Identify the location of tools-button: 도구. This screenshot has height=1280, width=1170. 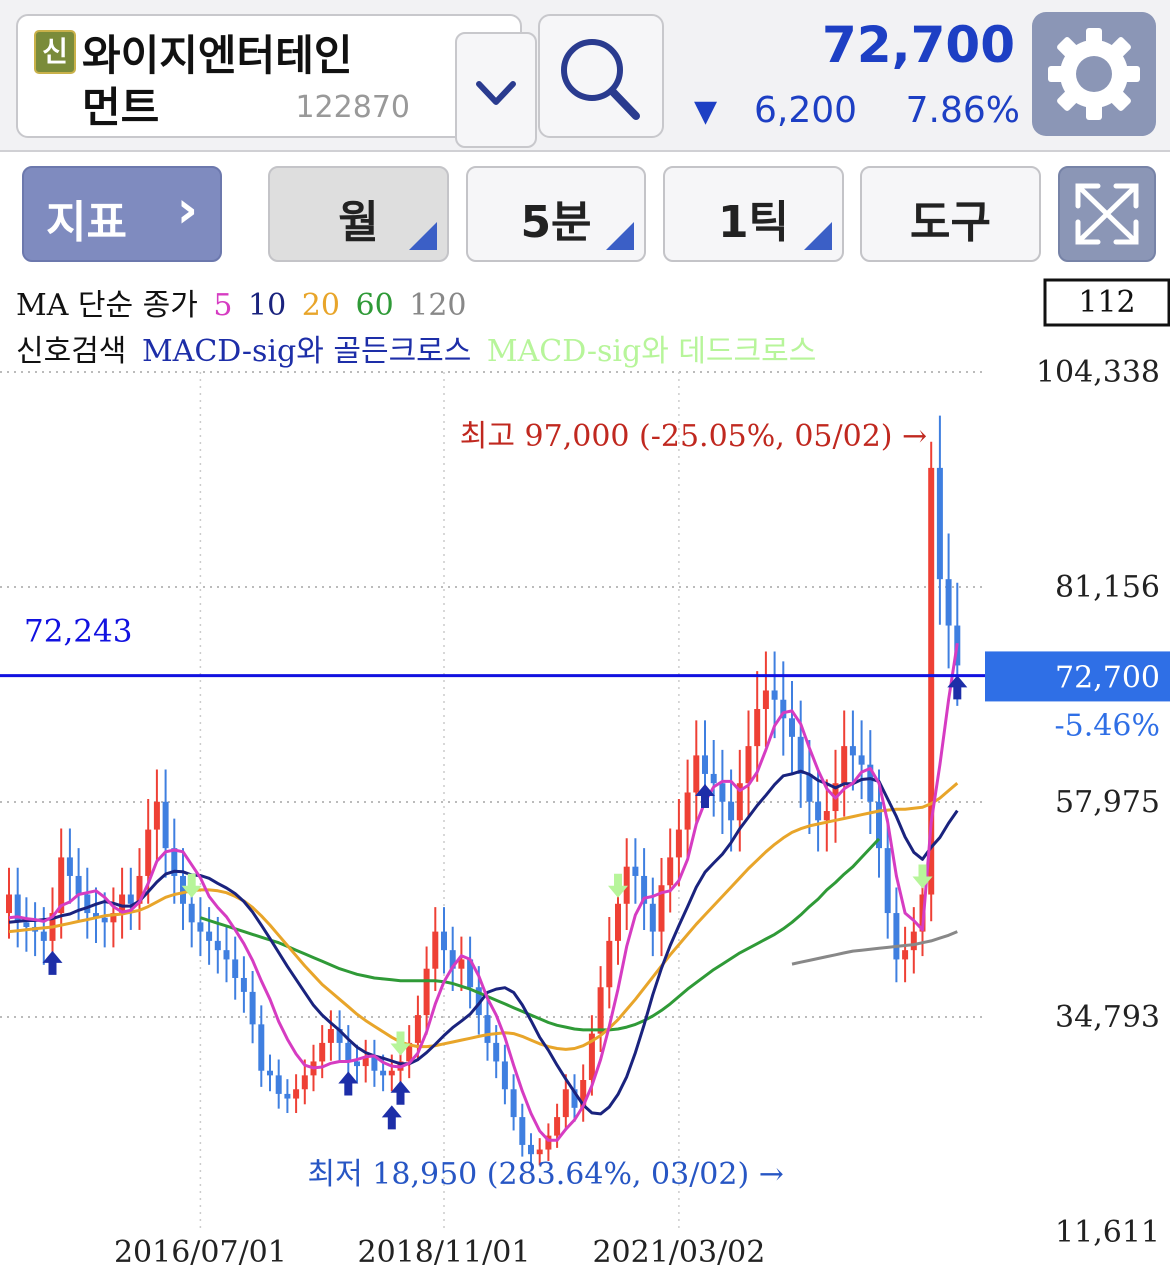
(950, 214).